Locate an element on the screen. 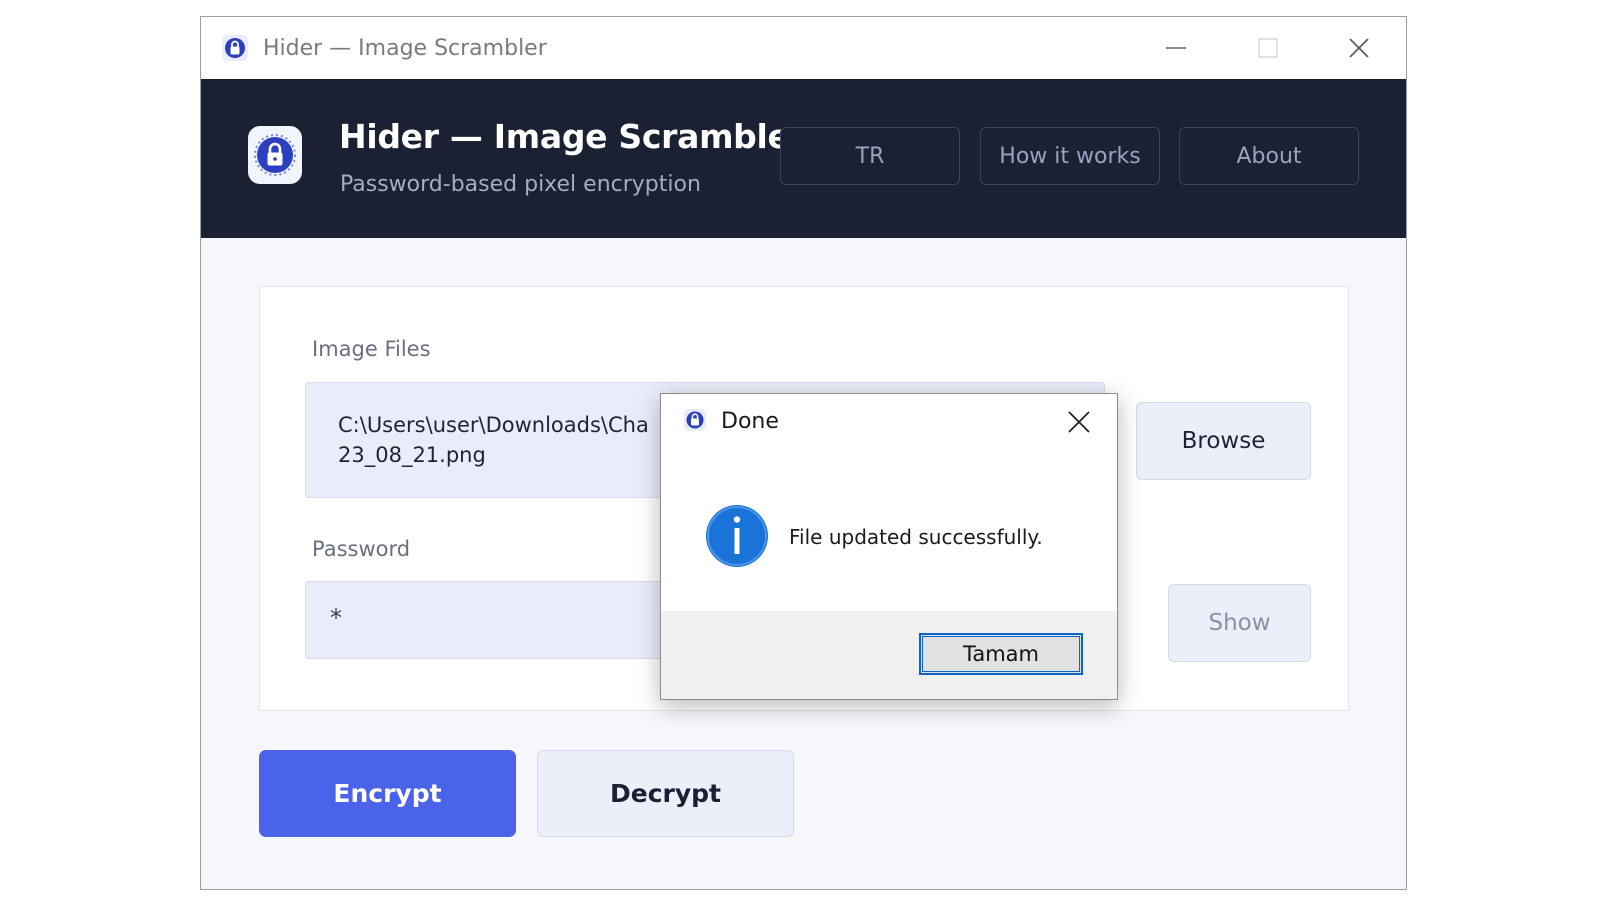  how-it-works-button: How it works is located at coordinates (1070, 156).